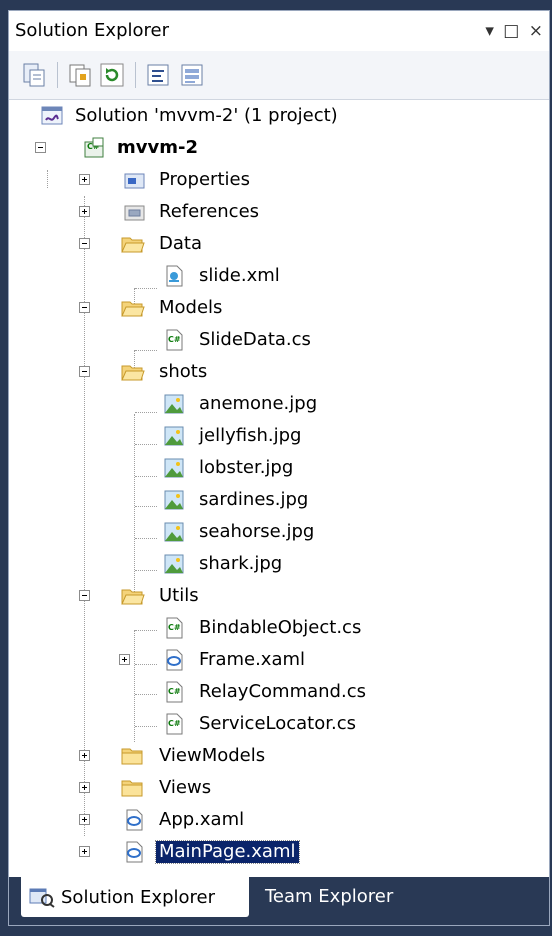 The height and width of the screenshot is (936, 552). I want to click on window-buttons: ▾ □ ×, so click(515, 31).